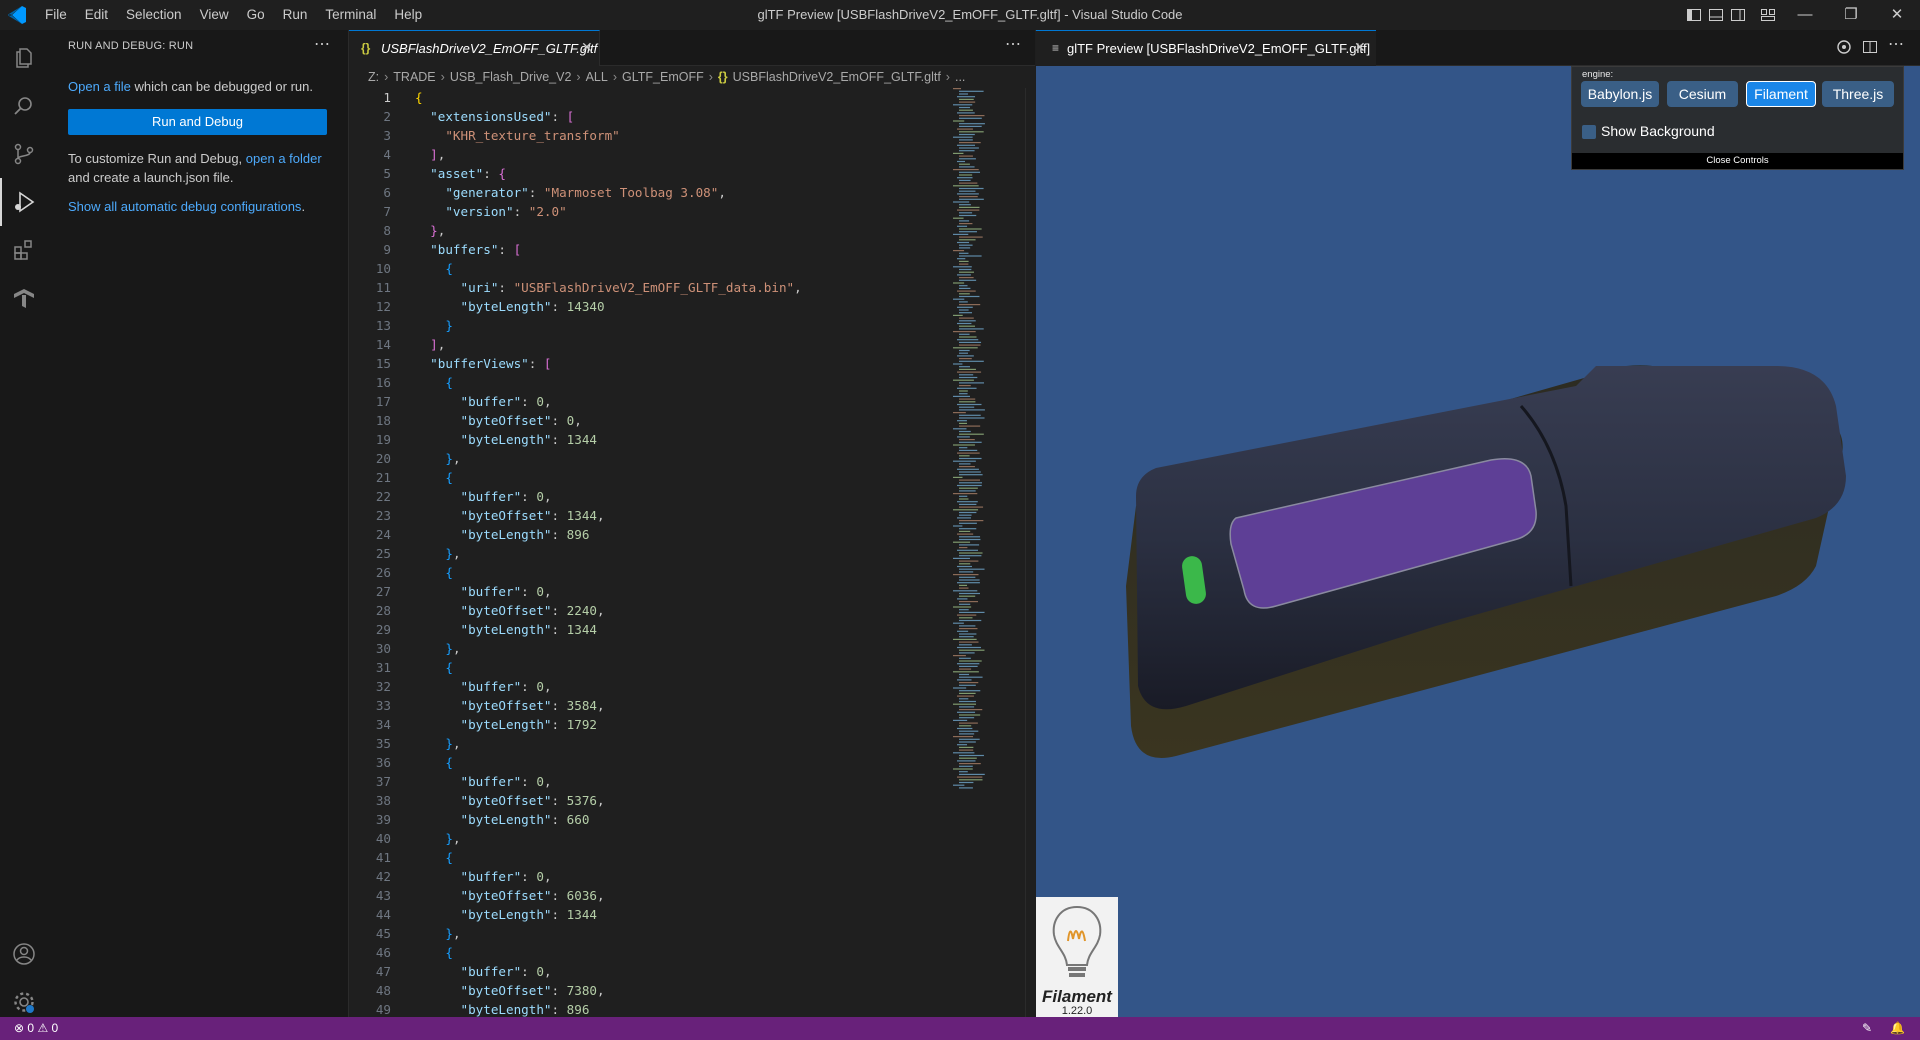  I want to click on menu-edit: Edit, so click(96, 15).